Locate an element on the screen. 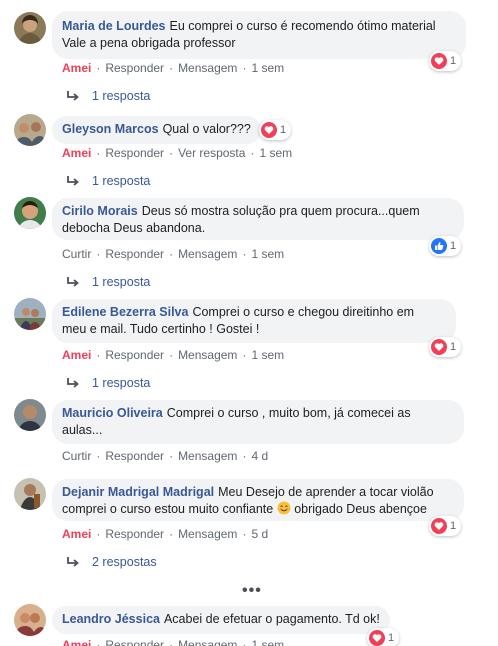 The width and height of the screenshot is (498, 646). comment-text-line2a: comprei o curso estou muito confiante is located at coordinates (168, 509).